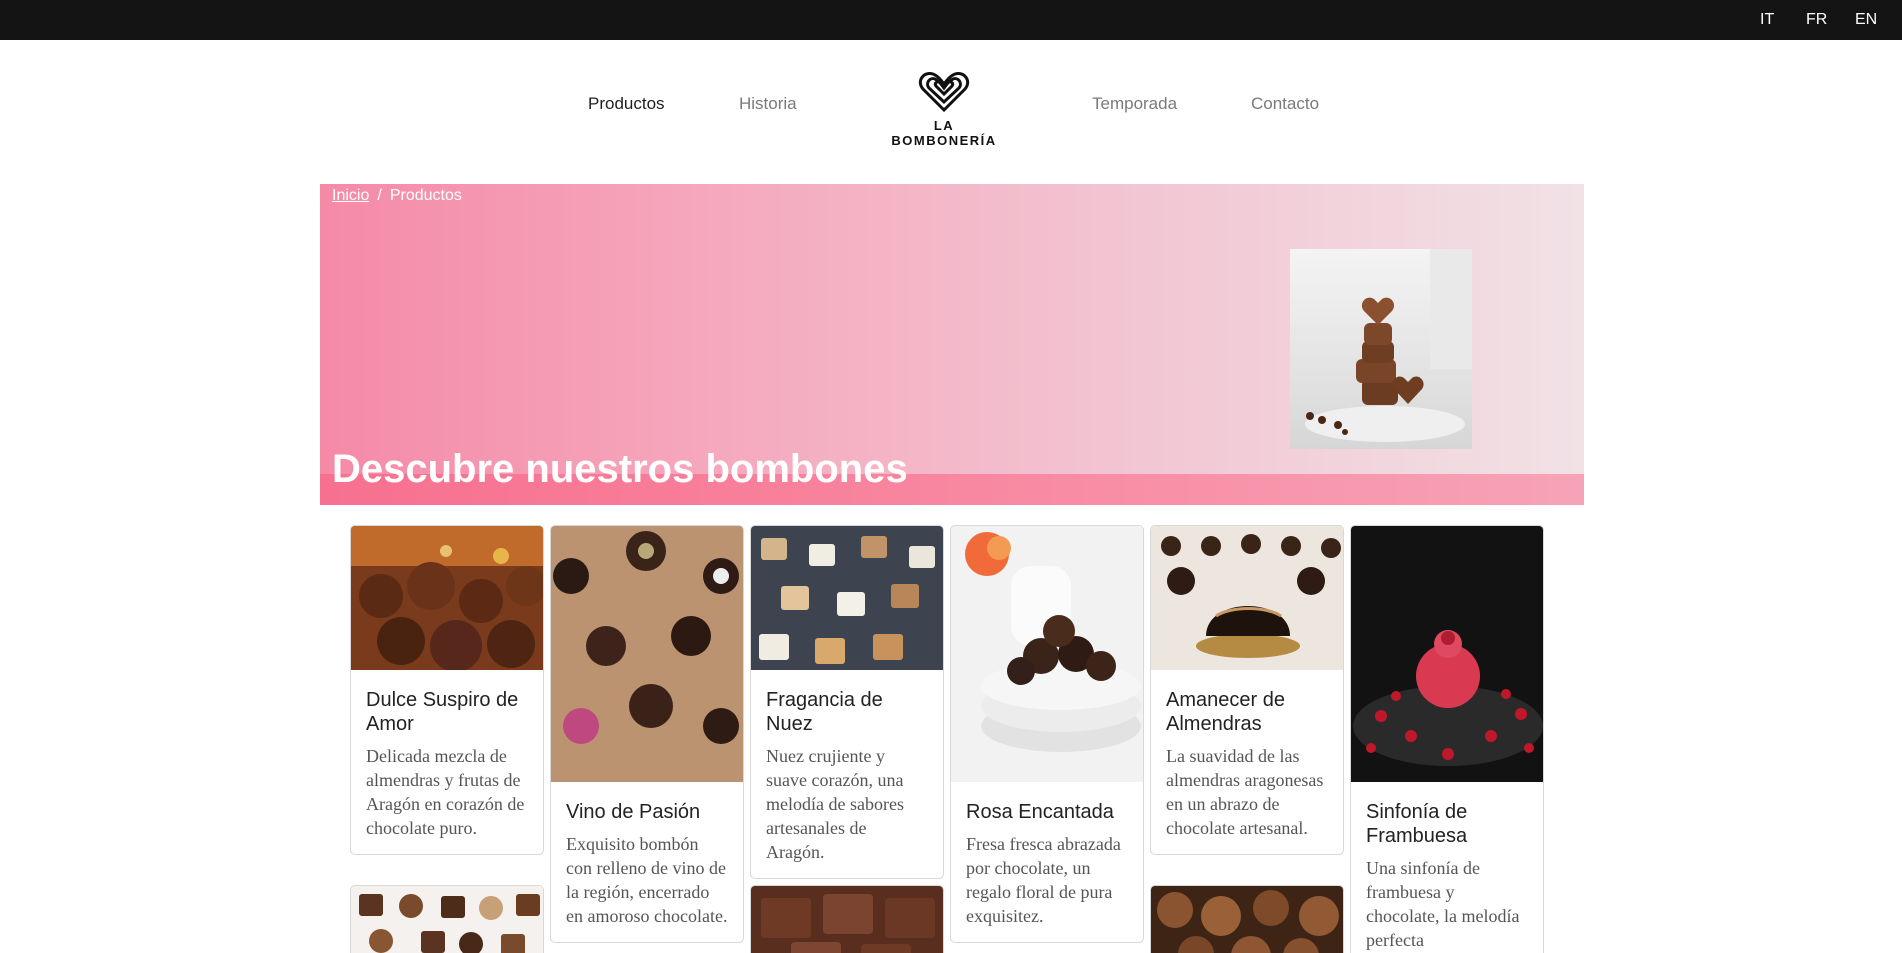  Describe the element at coordinates (1866, 20) in the screenshot. I see `lang-en-link: EN` at that location.